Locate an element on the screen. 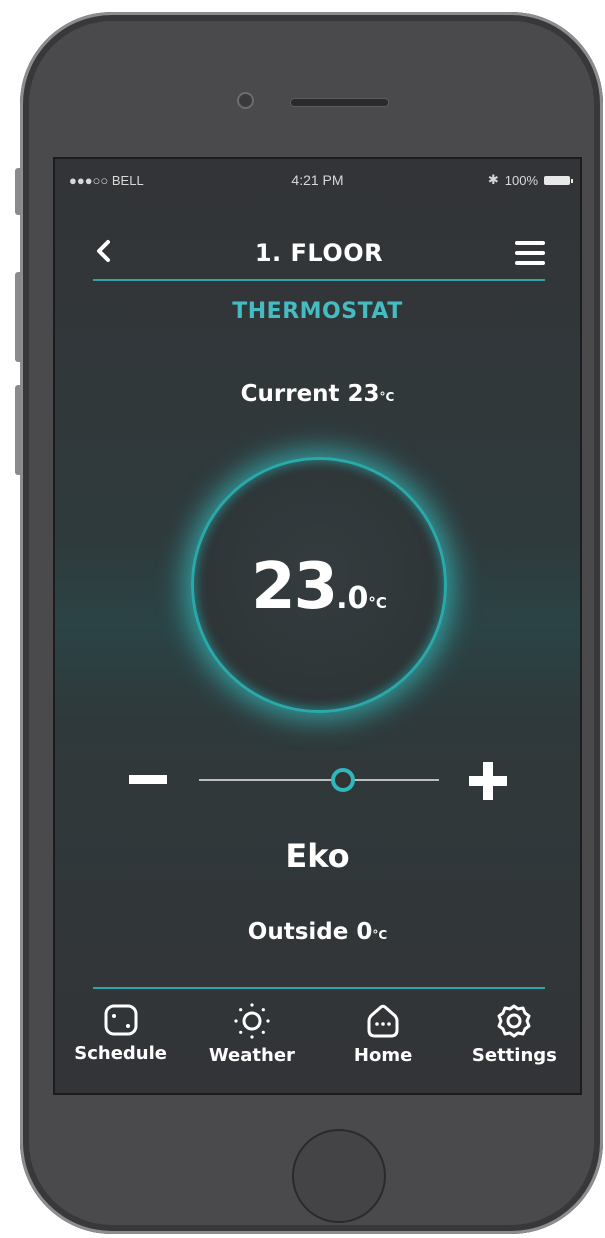 Image resolution: width=605 pixels, height=1238 pixels. setpoint-decimal: .0 is located at coordinates (352, 598).